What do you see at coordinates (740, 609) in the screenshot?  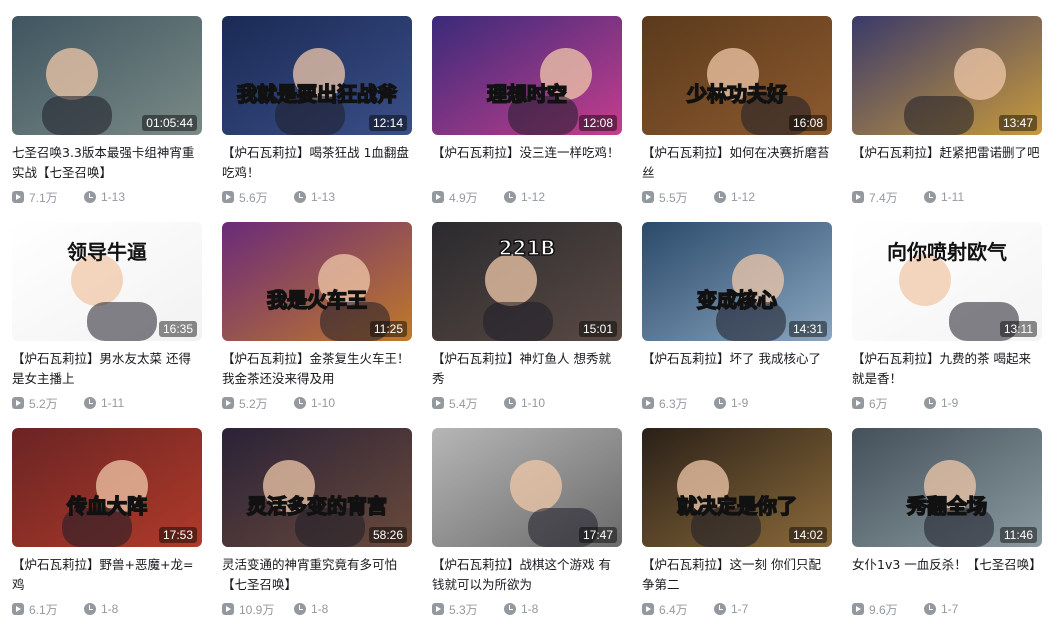 I see `publish-date-text: 1-7` at bounding box center [740, 609].